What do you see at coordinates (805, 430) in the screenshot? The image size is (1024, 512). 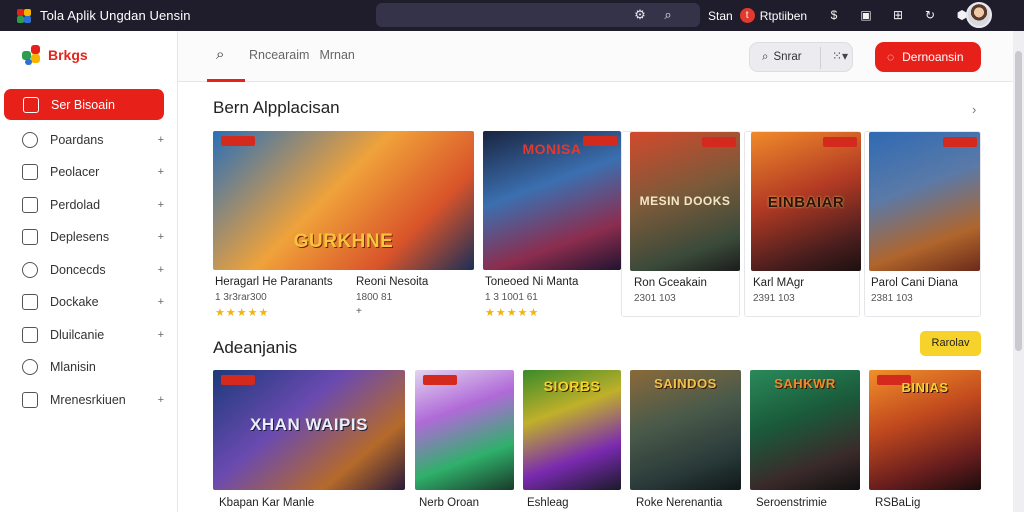 I see `app-thumbnail: SAHKWR` at bounding box center [805, 430].